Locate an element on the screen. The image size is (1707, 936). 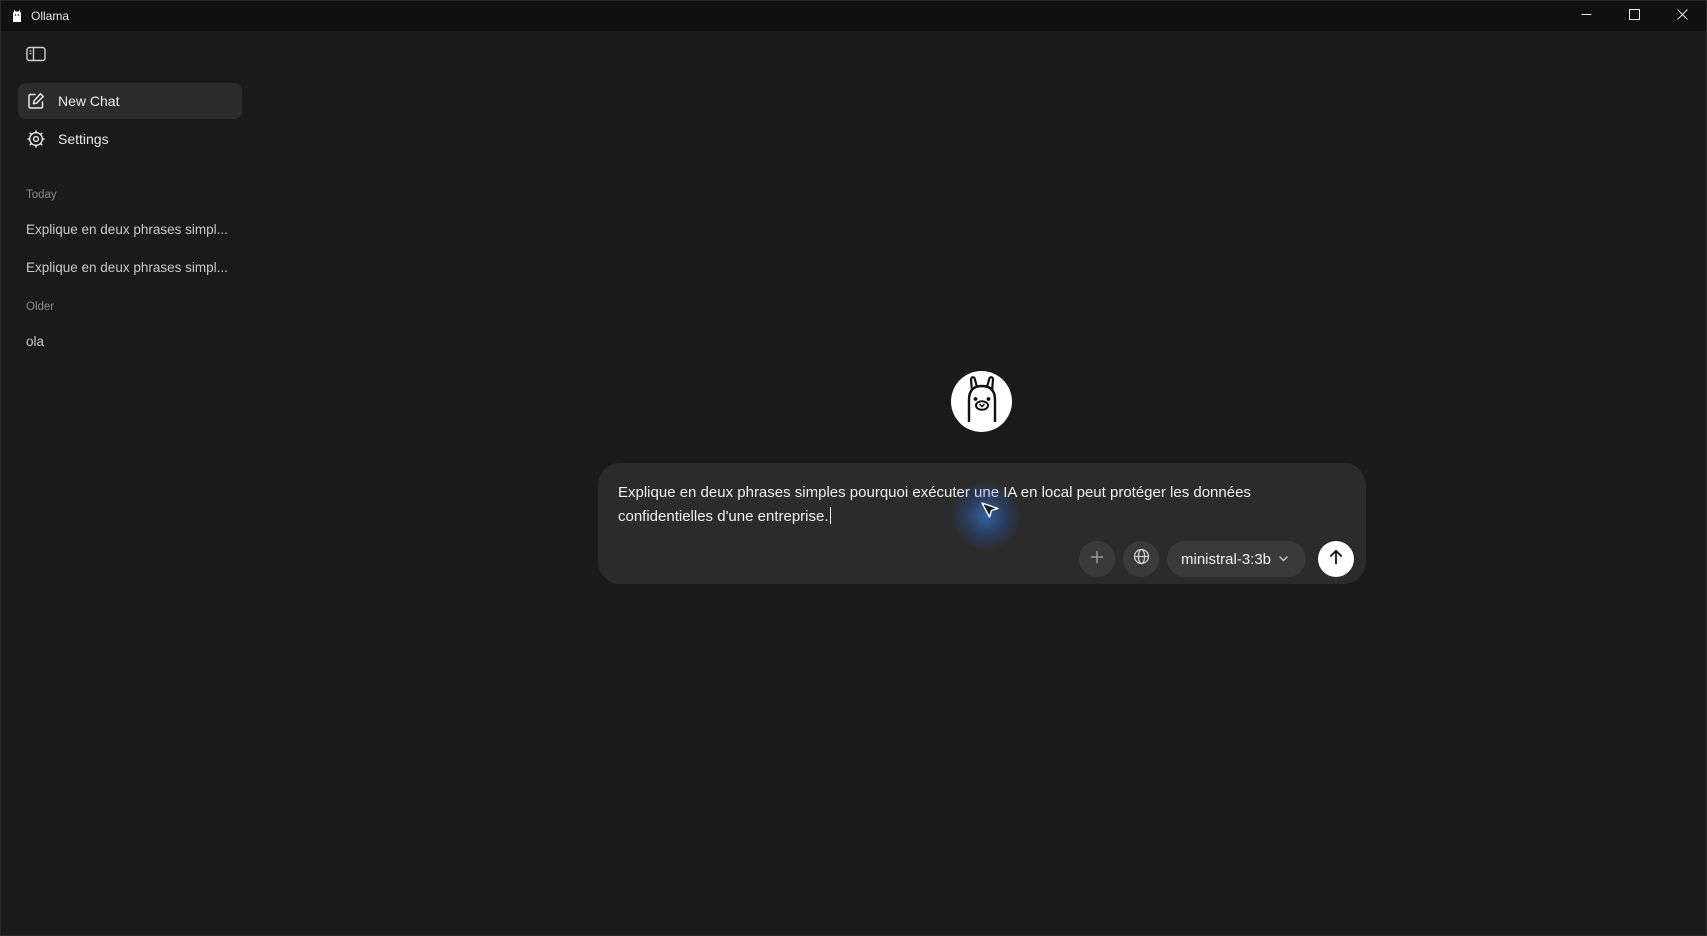
new-chat-label: New Chat is located at coordinates (89, 101).